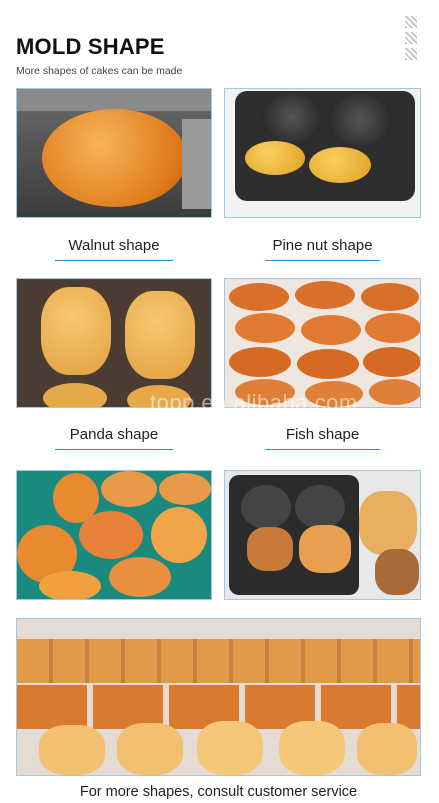 The height and width of the screenshot is (803, 439). What do you see at coordinates (322, 434) in the screenshot?
I see `fish-caption: Fish shape` at bounding box center [322, 434].